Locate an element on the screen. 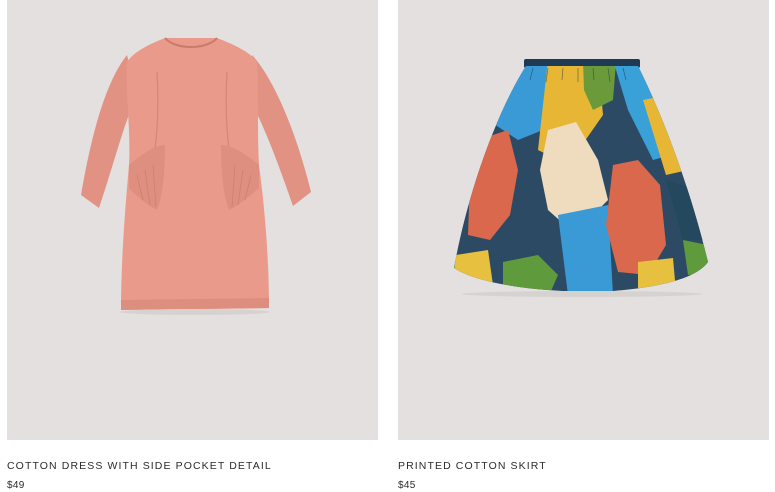 The width and height of the screenshot is (775, 492). product-title: PRINTED COTTON SKIRT is located at coordinates (472, 466).